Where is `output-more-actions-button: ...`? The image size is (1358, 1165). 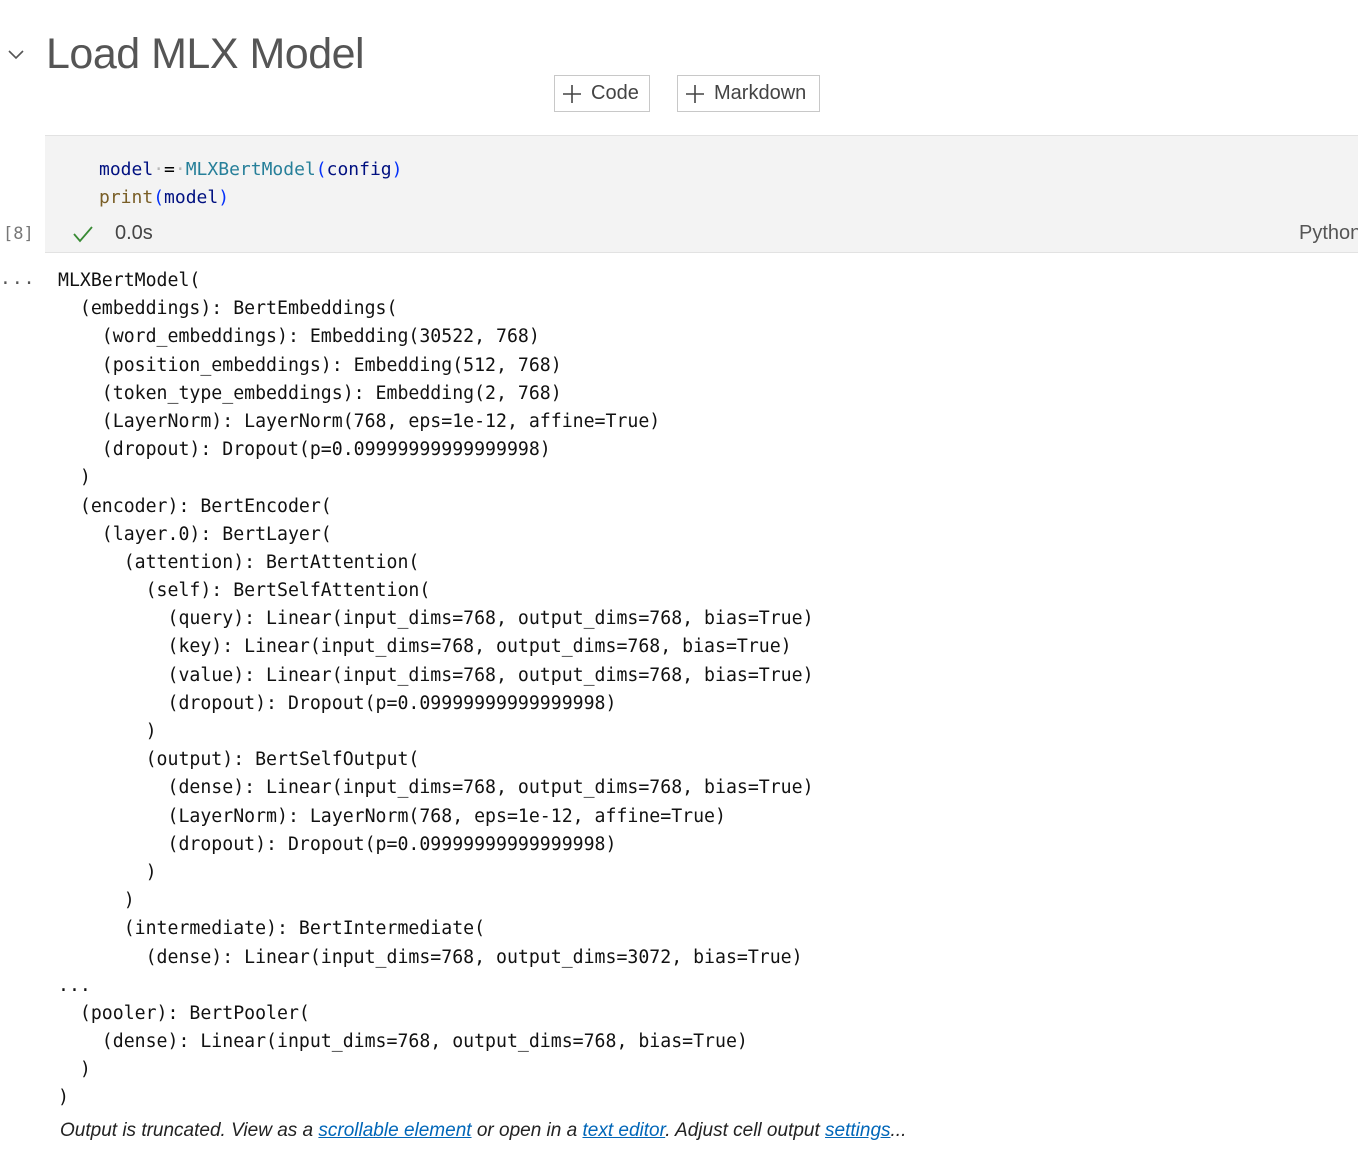
output-more-actions-button: ... is located at coordinates (18, 278).